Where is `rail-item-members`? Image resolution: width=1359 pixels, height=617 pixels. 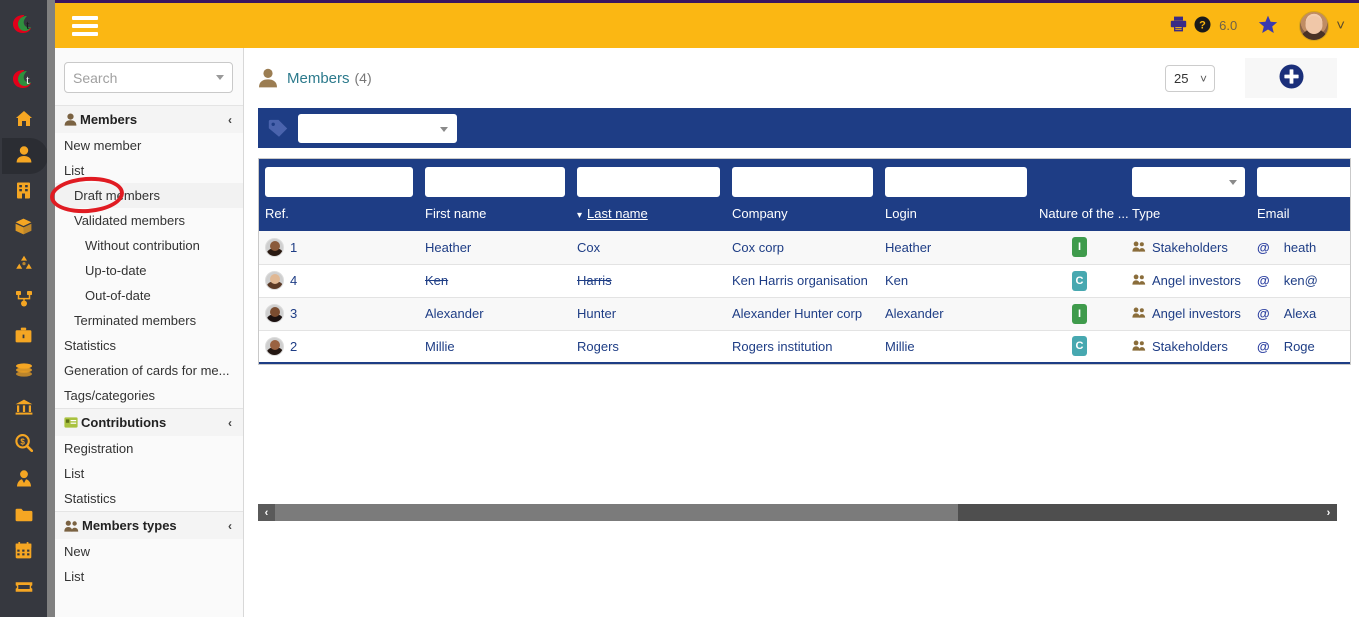
rail-item-members is located at coordinates (24, 156).